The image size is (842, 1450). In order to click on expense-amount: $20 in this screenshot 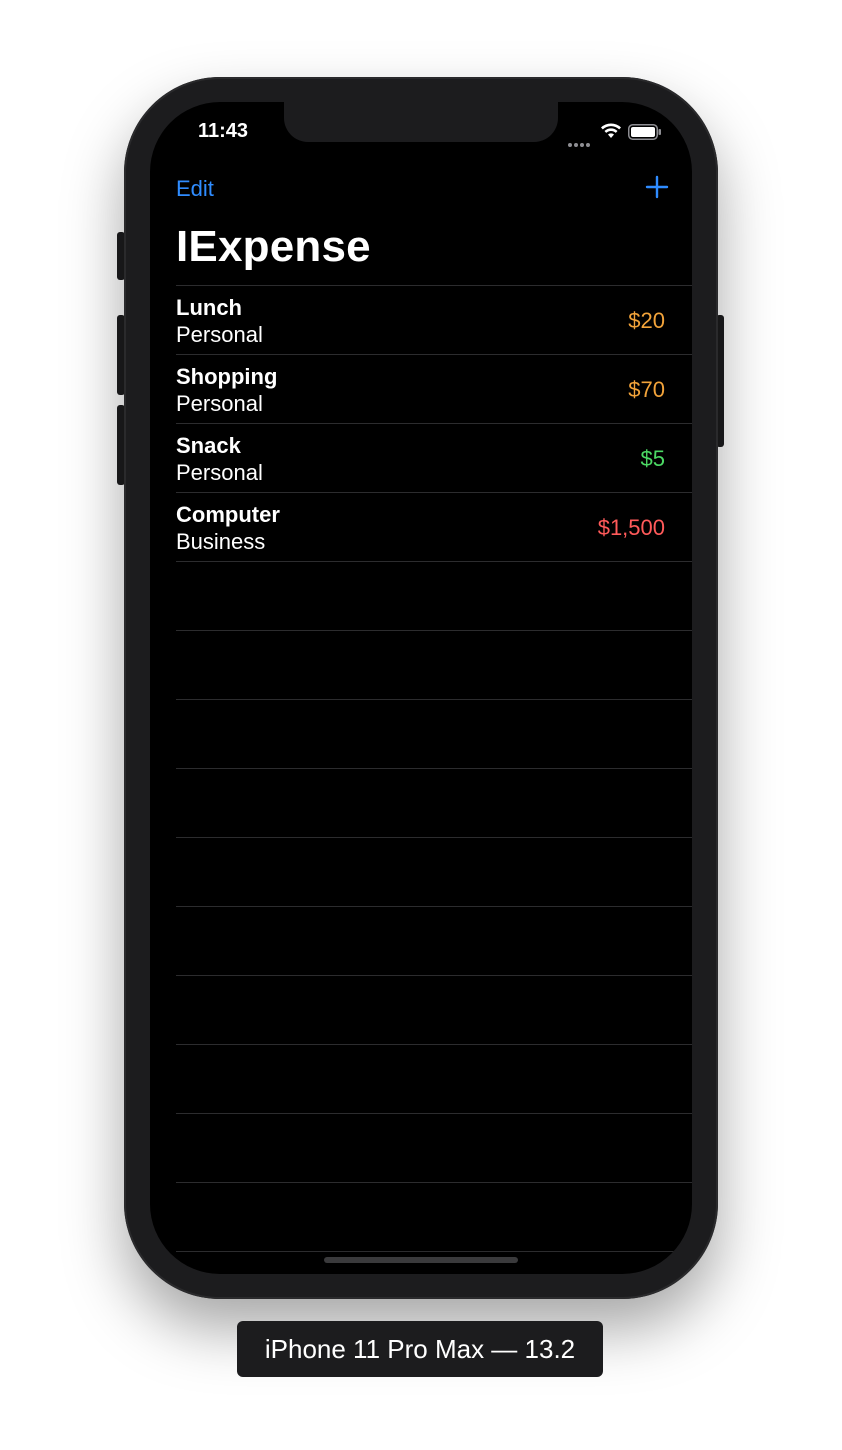, I will do `click(646, 320)`.